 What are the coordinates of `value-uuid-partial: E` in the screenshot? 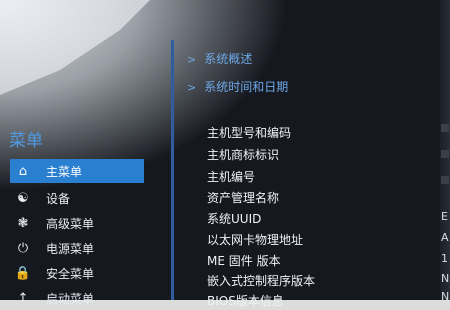 It's located at (444, 216).